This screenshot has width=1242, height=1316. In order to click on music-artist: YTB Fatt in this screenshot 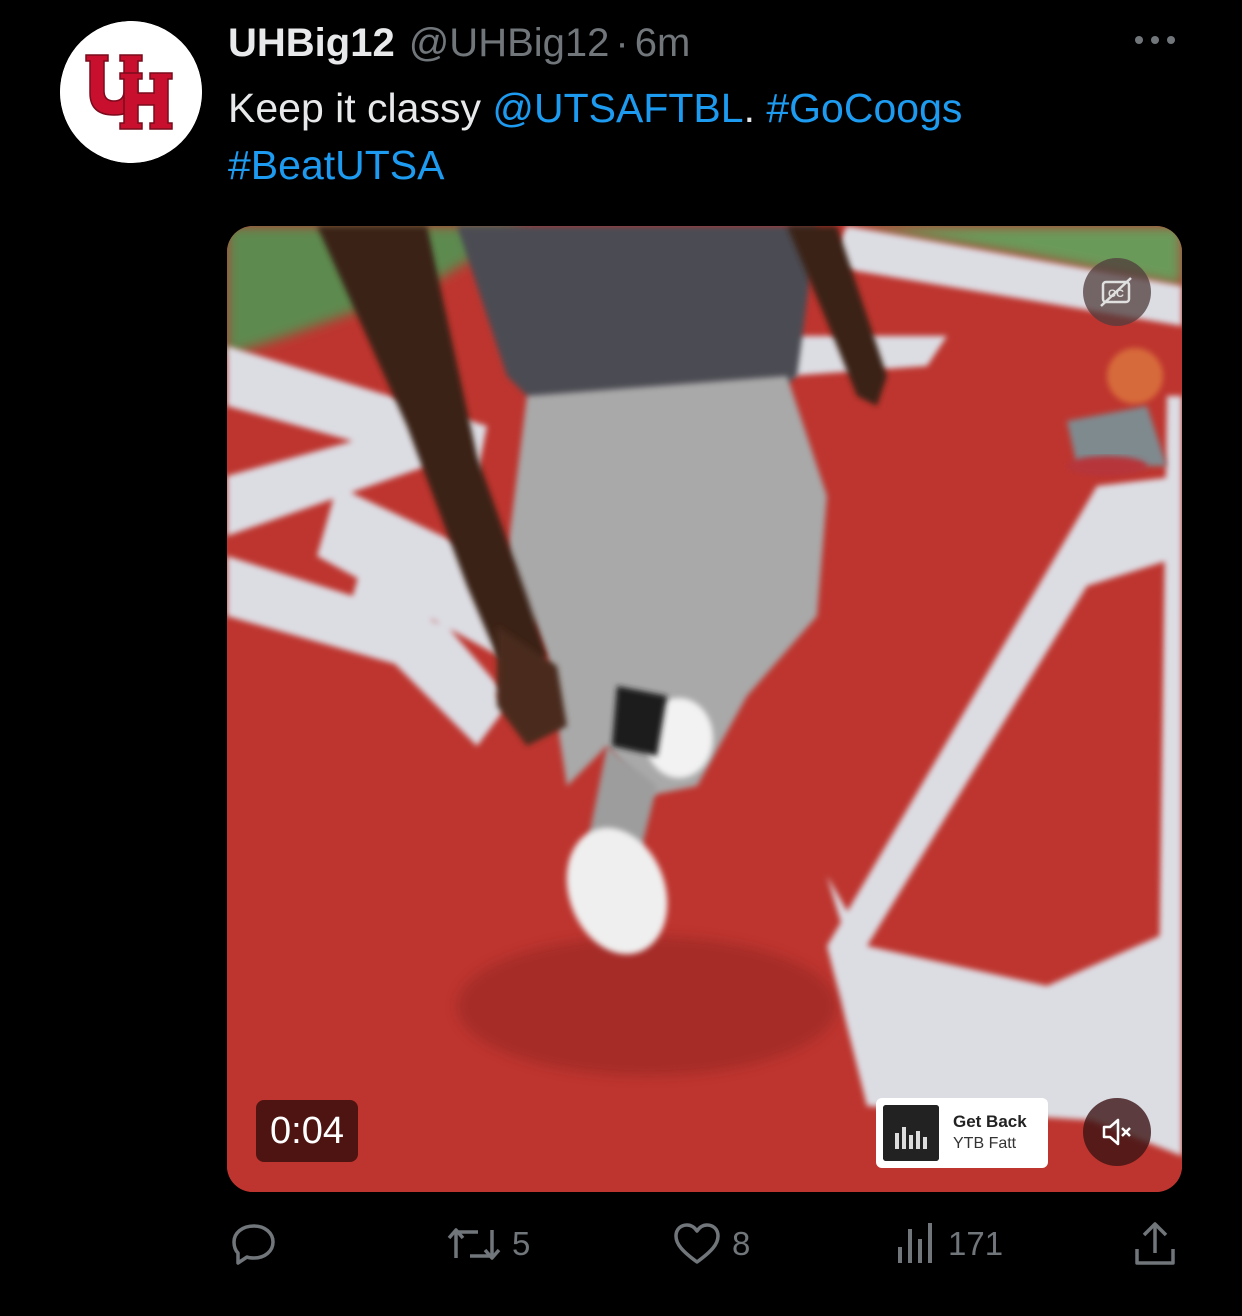, I will do `click(985, 1143)`.